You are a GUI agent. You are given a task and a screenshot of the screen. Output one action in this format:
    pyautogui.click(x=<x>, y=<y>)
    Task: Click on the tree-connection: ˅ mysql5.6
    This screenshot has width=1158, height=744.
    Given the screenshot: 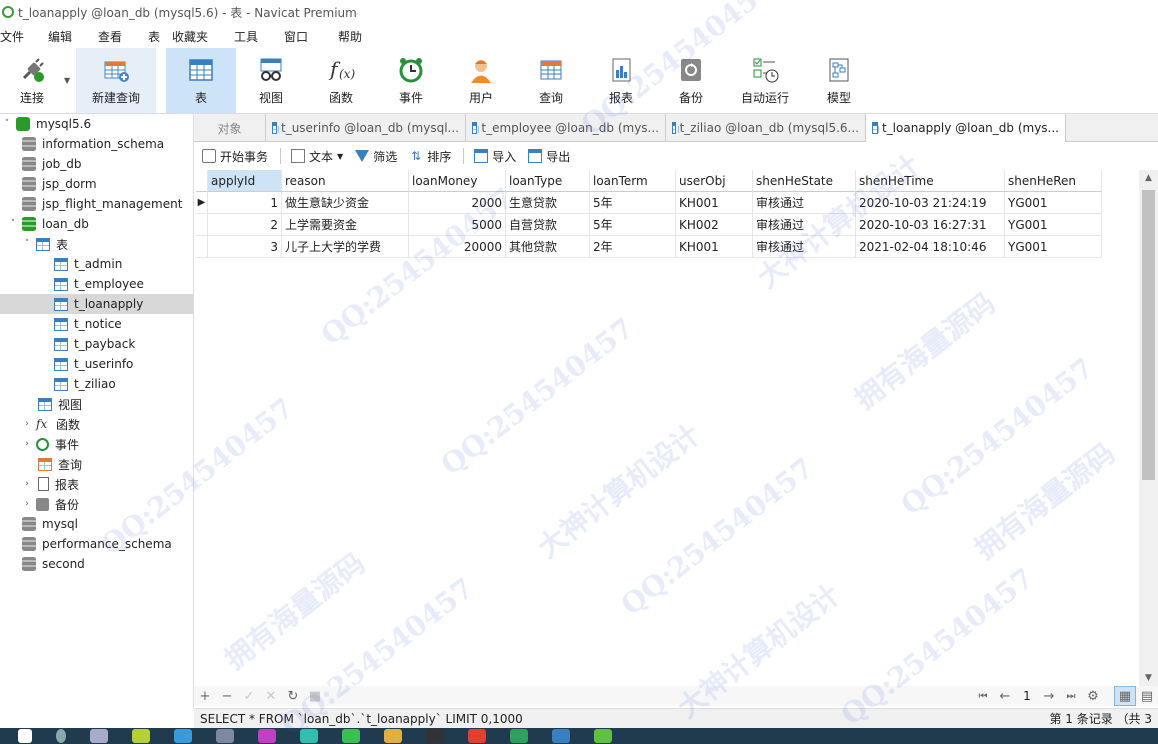 What is the action you would take?
    pyautogui.click(x=46, y=124)
    